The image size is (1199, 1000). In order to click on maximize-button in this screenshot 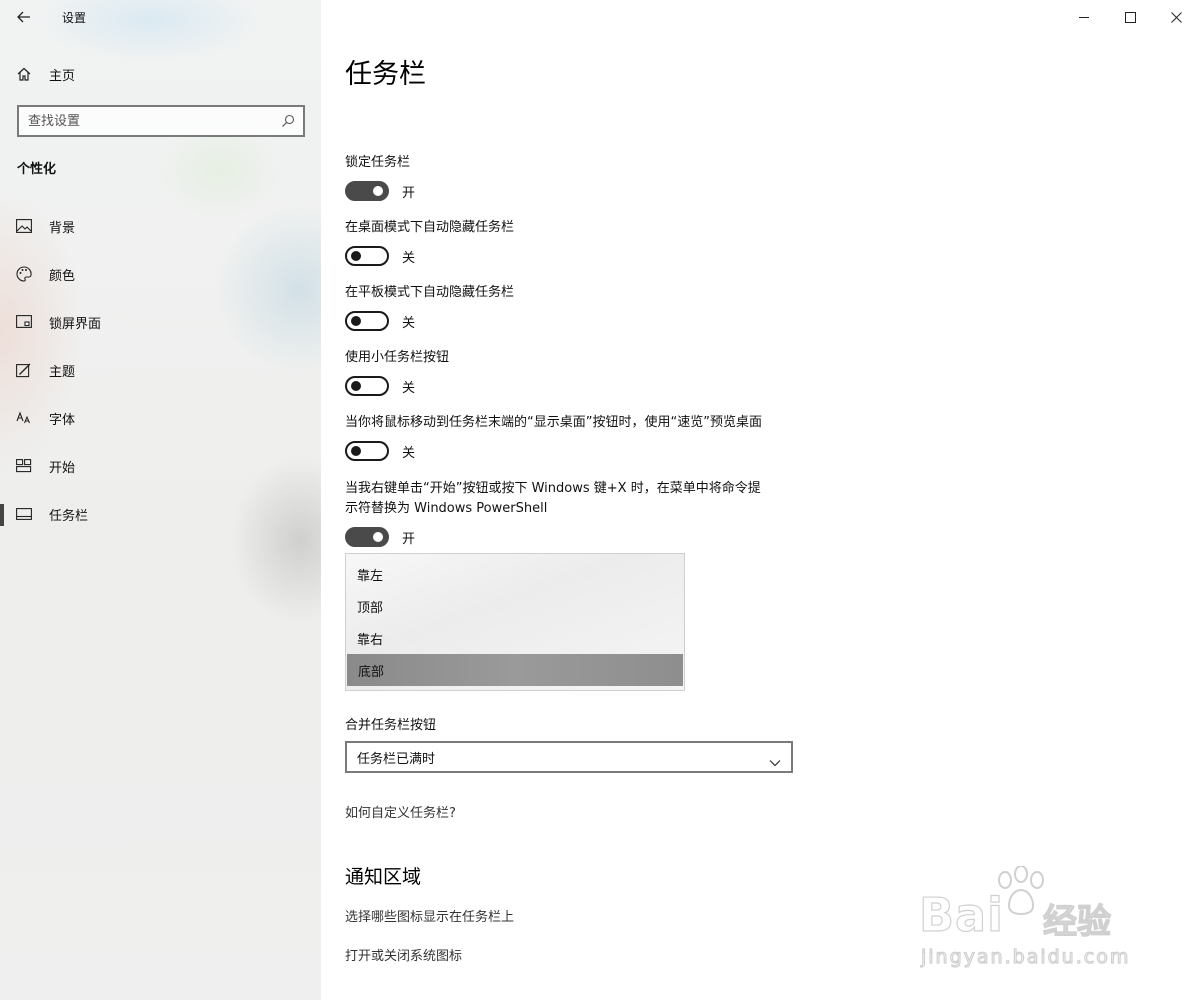, I will do `click(1130, 17)`.